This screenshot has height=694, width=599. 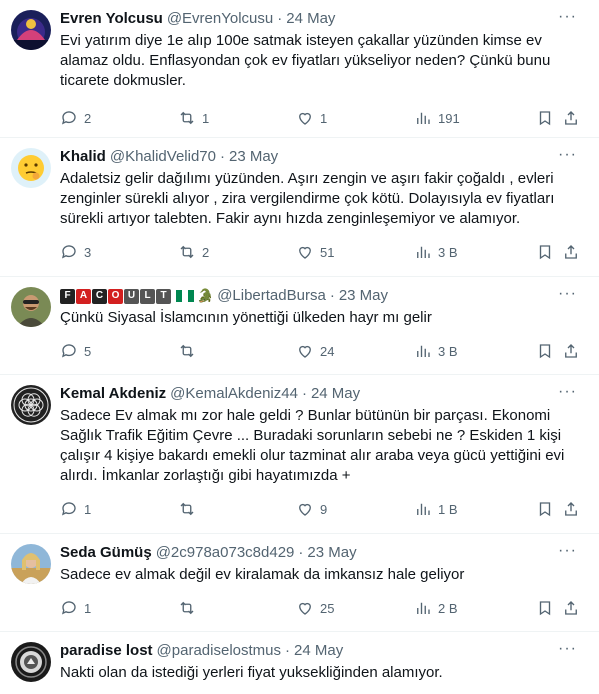 What do you see at coordinates (355, 509) in the screenshot?
I see `like-button: 9` at bounding box center [355, 509].